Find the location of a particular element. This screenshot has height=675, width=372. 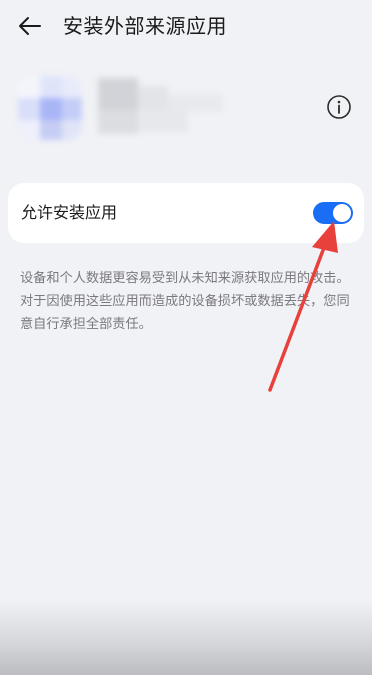

back-arrow-icon is located at coordinates (30, 26).